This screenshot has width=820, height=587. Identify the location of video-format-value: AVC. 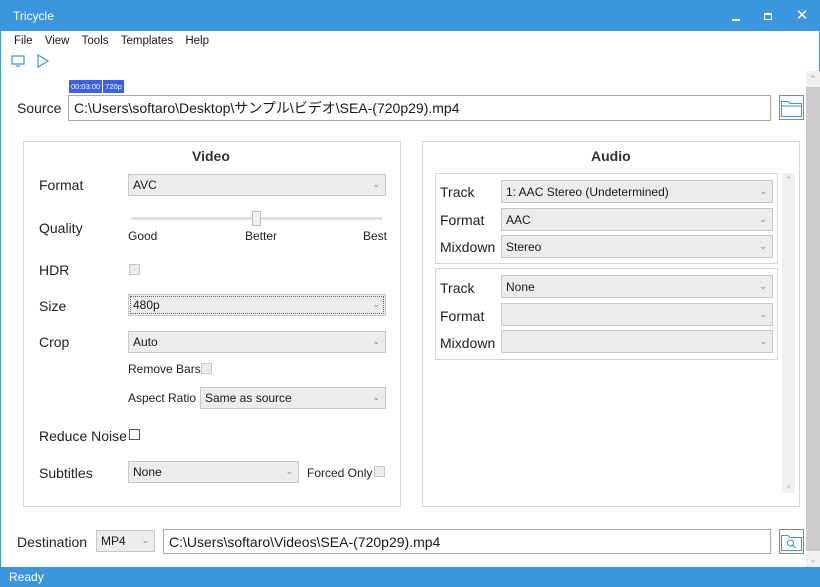
(145, 185).